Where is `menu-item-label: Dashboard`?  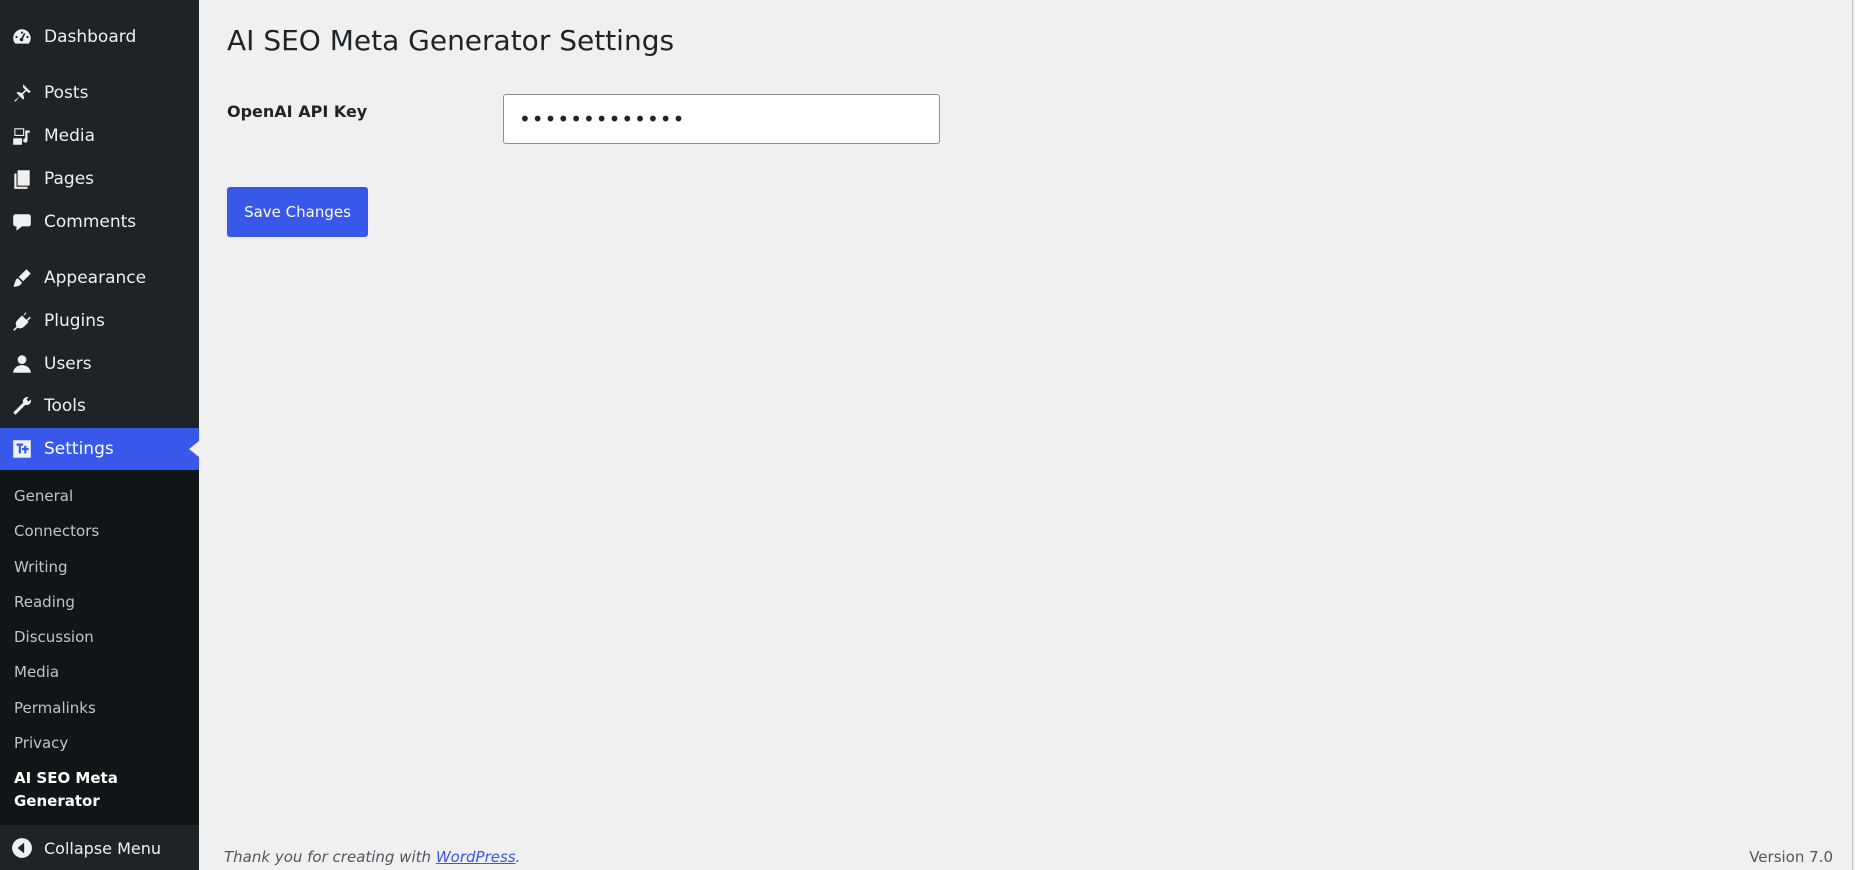 menu-item-label: Dashboard is located at coordinates (90, 37).